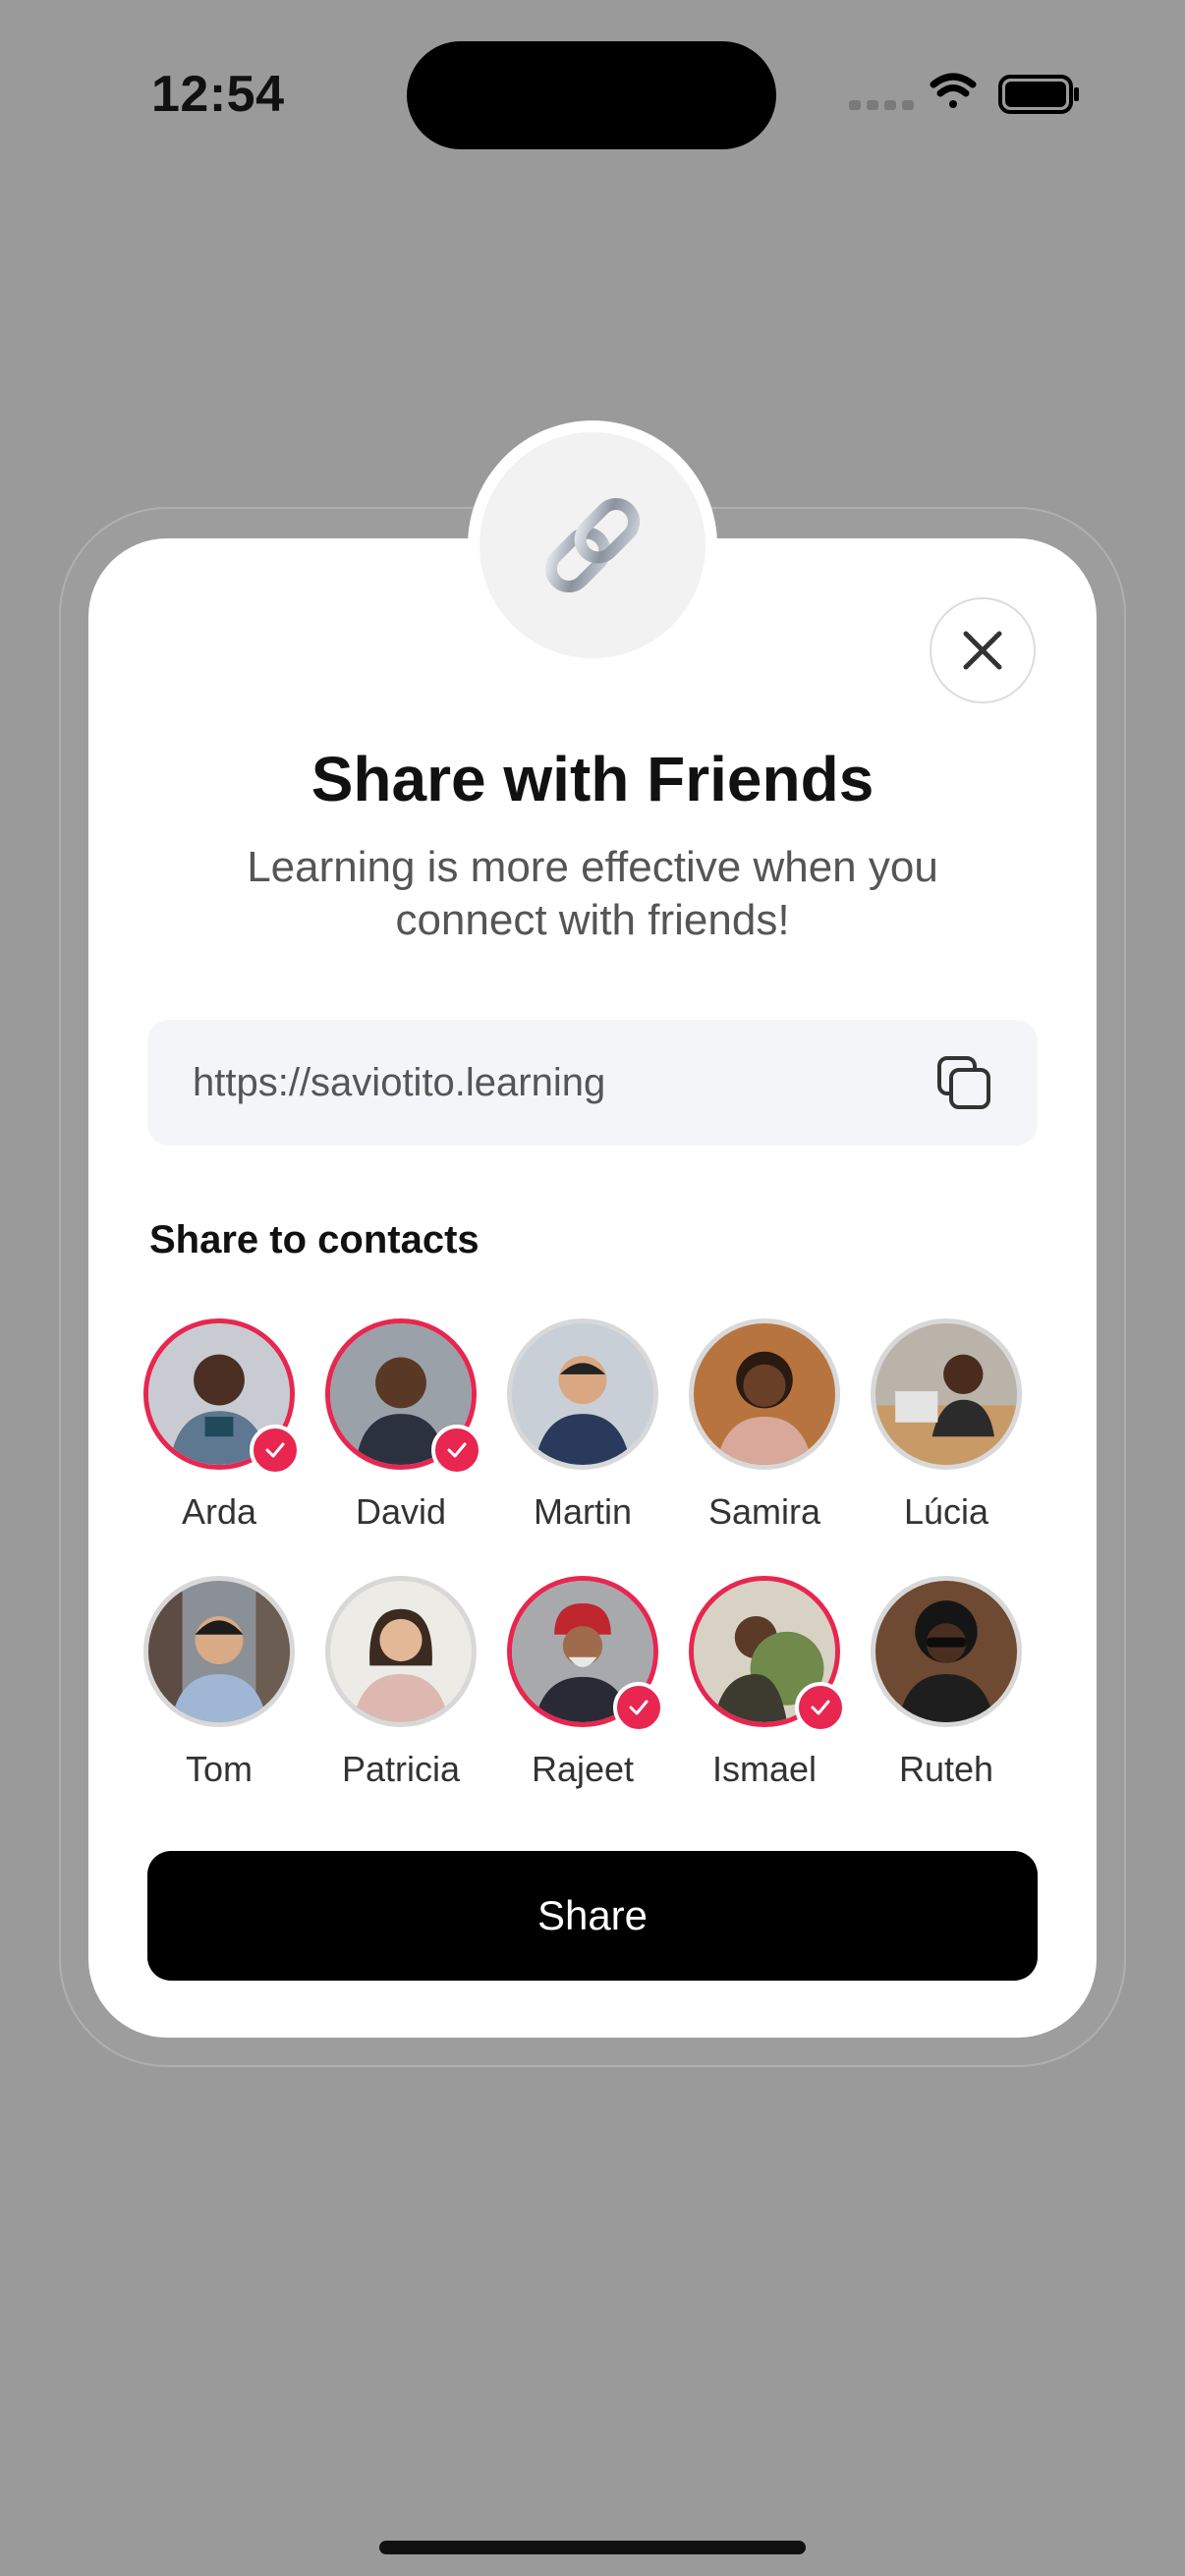 The width and height of the screenshot is (1185, 2576). I want to click on dynamic-island, so click(592, 95).